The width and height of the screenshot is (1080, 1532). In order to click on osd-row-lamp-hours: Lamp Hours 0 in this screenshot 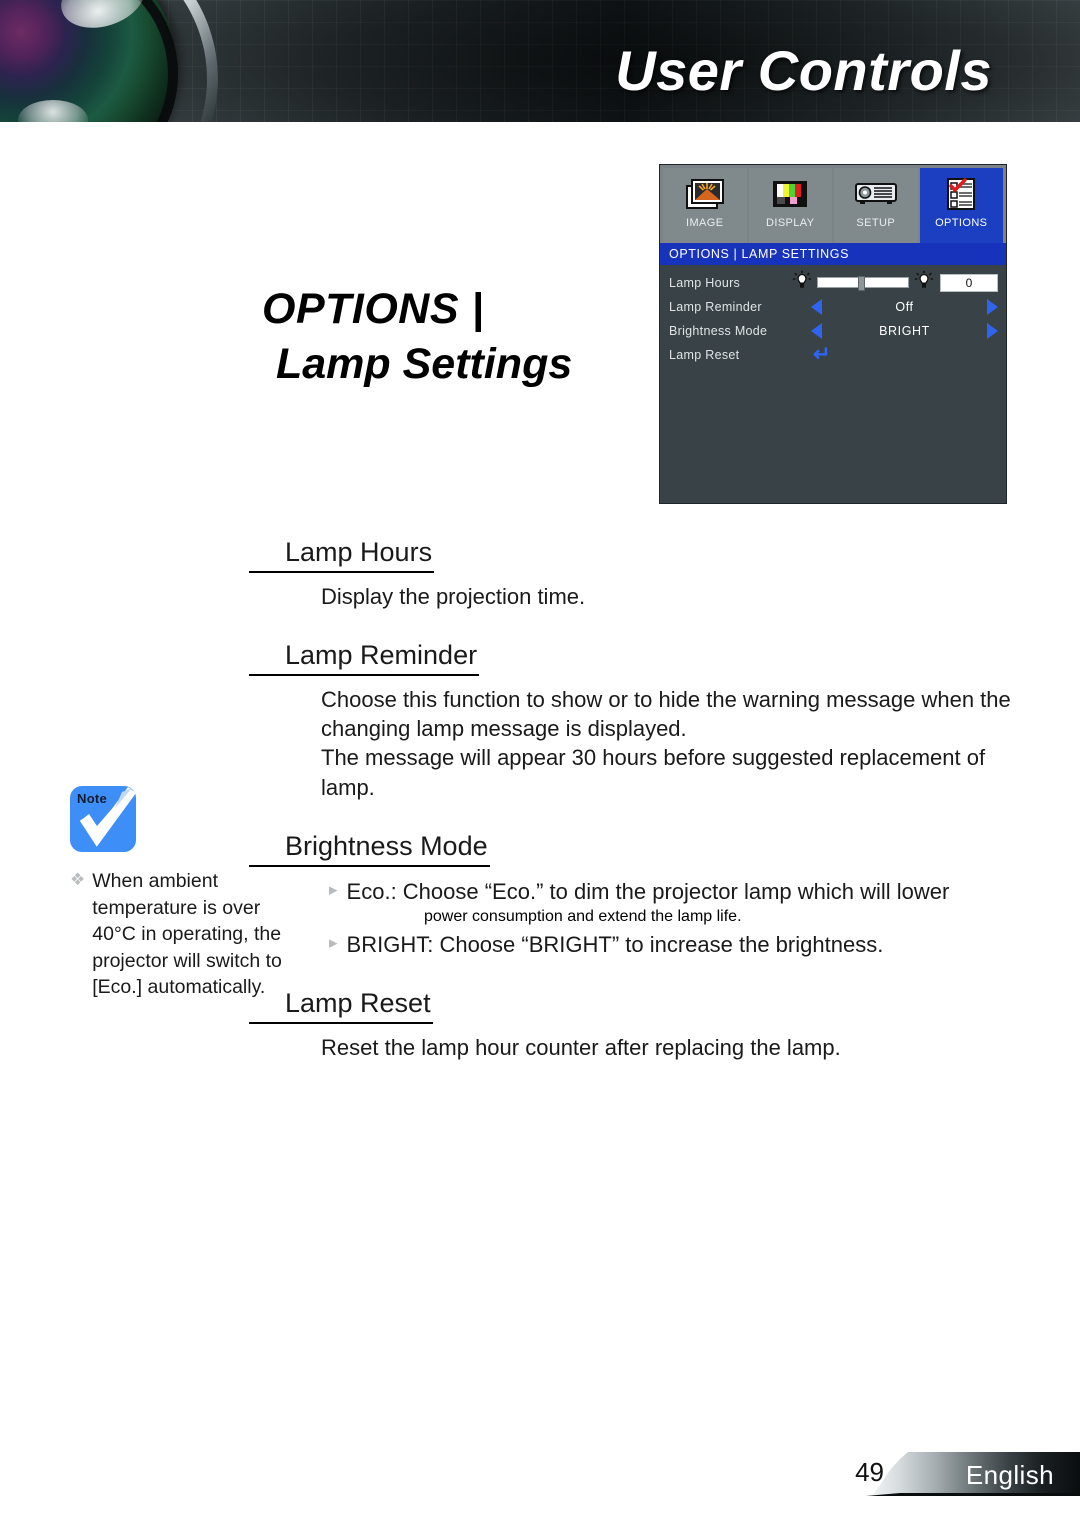, I will do `click(833, 282)`.